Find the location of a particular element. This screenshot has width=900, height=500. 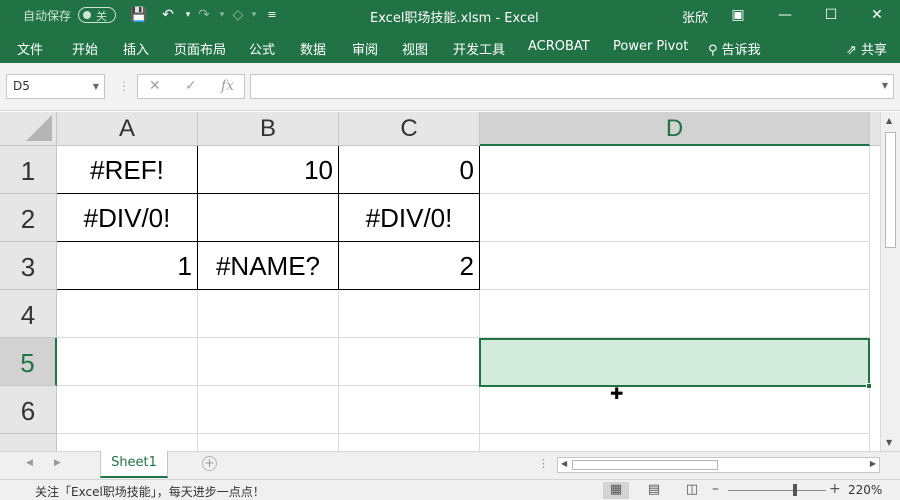

row-header-1: 1 is located at coordinates (28, 170).